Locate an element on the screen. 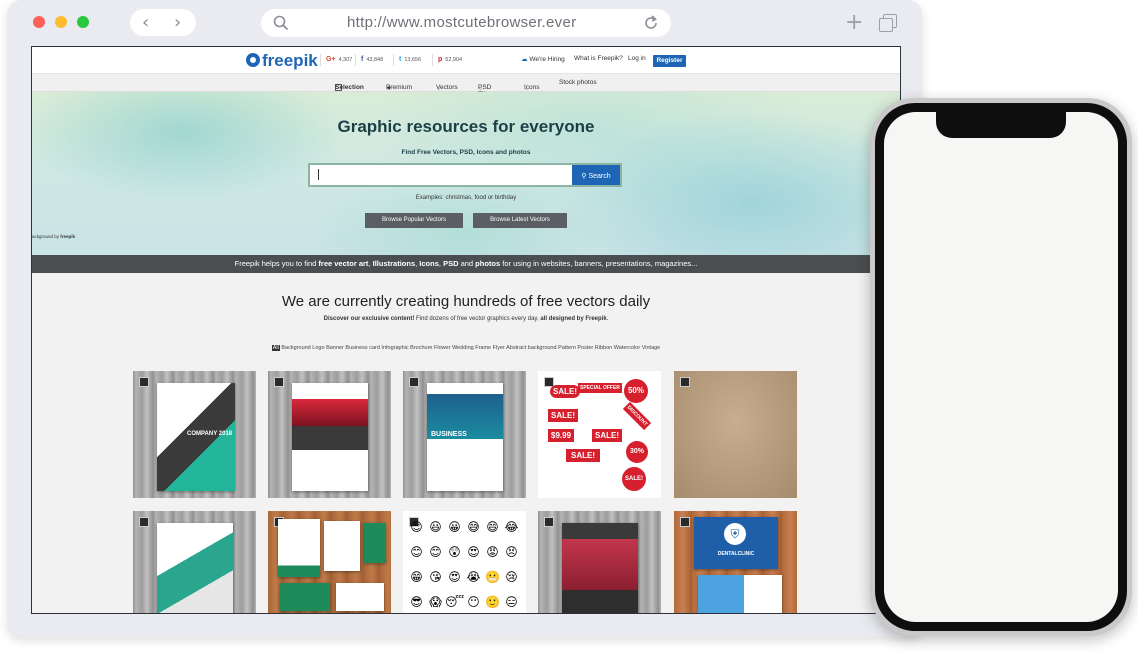 The image size is (1138, 652). sale-ribbon: SALE! is located at coordinates (583, 455).